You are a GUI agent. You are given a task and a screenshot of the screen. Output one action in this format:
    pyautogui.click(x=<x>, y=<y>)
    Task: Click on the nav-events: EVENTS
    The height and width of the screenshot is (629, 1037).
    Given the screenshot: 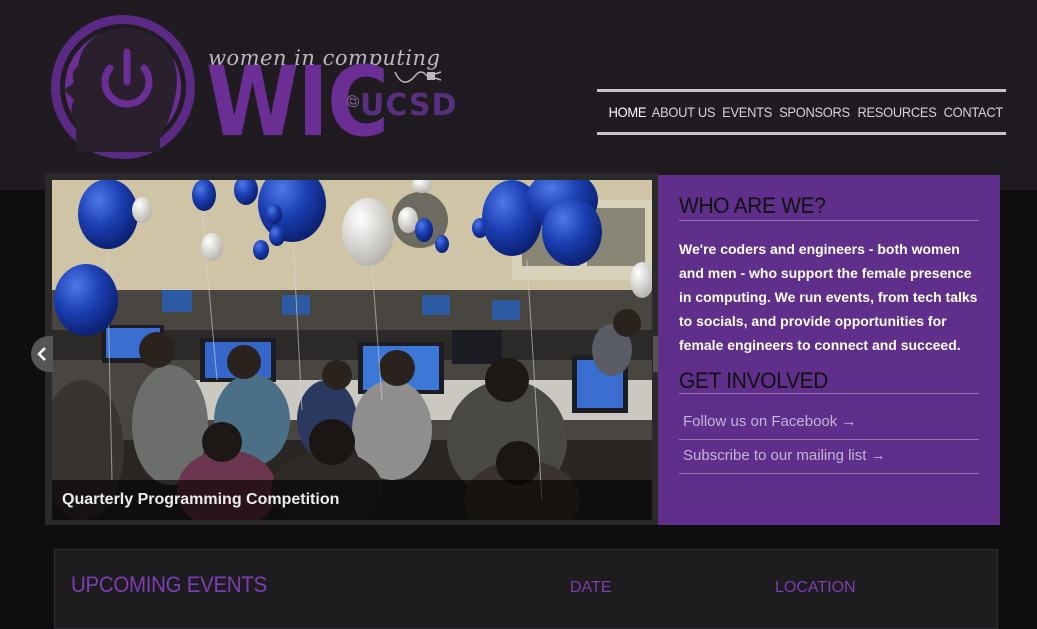 What is the action you would take?
    pyautogui.click(x=747, y=112)
    